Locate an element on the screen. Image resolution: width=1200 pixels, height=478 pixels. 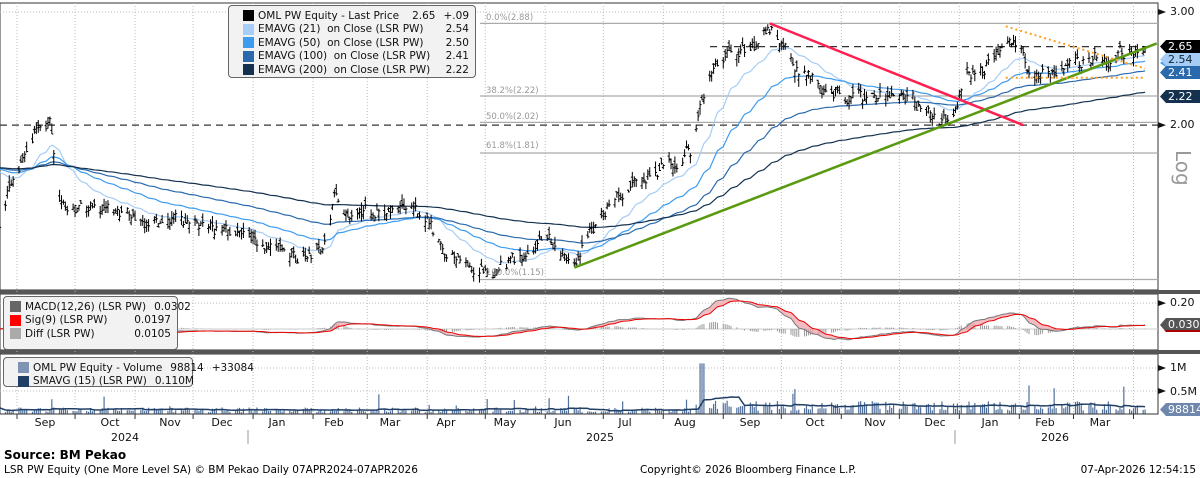
tick-2.00: 2.00 is located at coordinates (1182, 124).